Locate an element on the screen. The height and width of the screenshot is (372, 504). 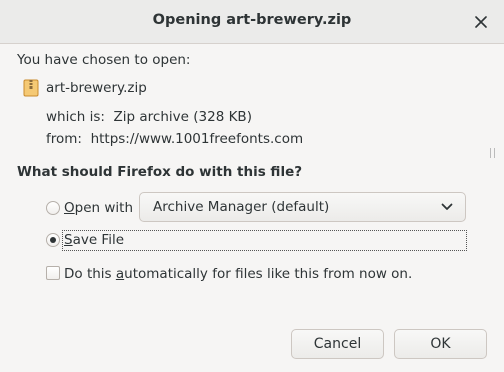
application-dropdown-value: Archive Manager (default) is located at coordinates (241, 207).